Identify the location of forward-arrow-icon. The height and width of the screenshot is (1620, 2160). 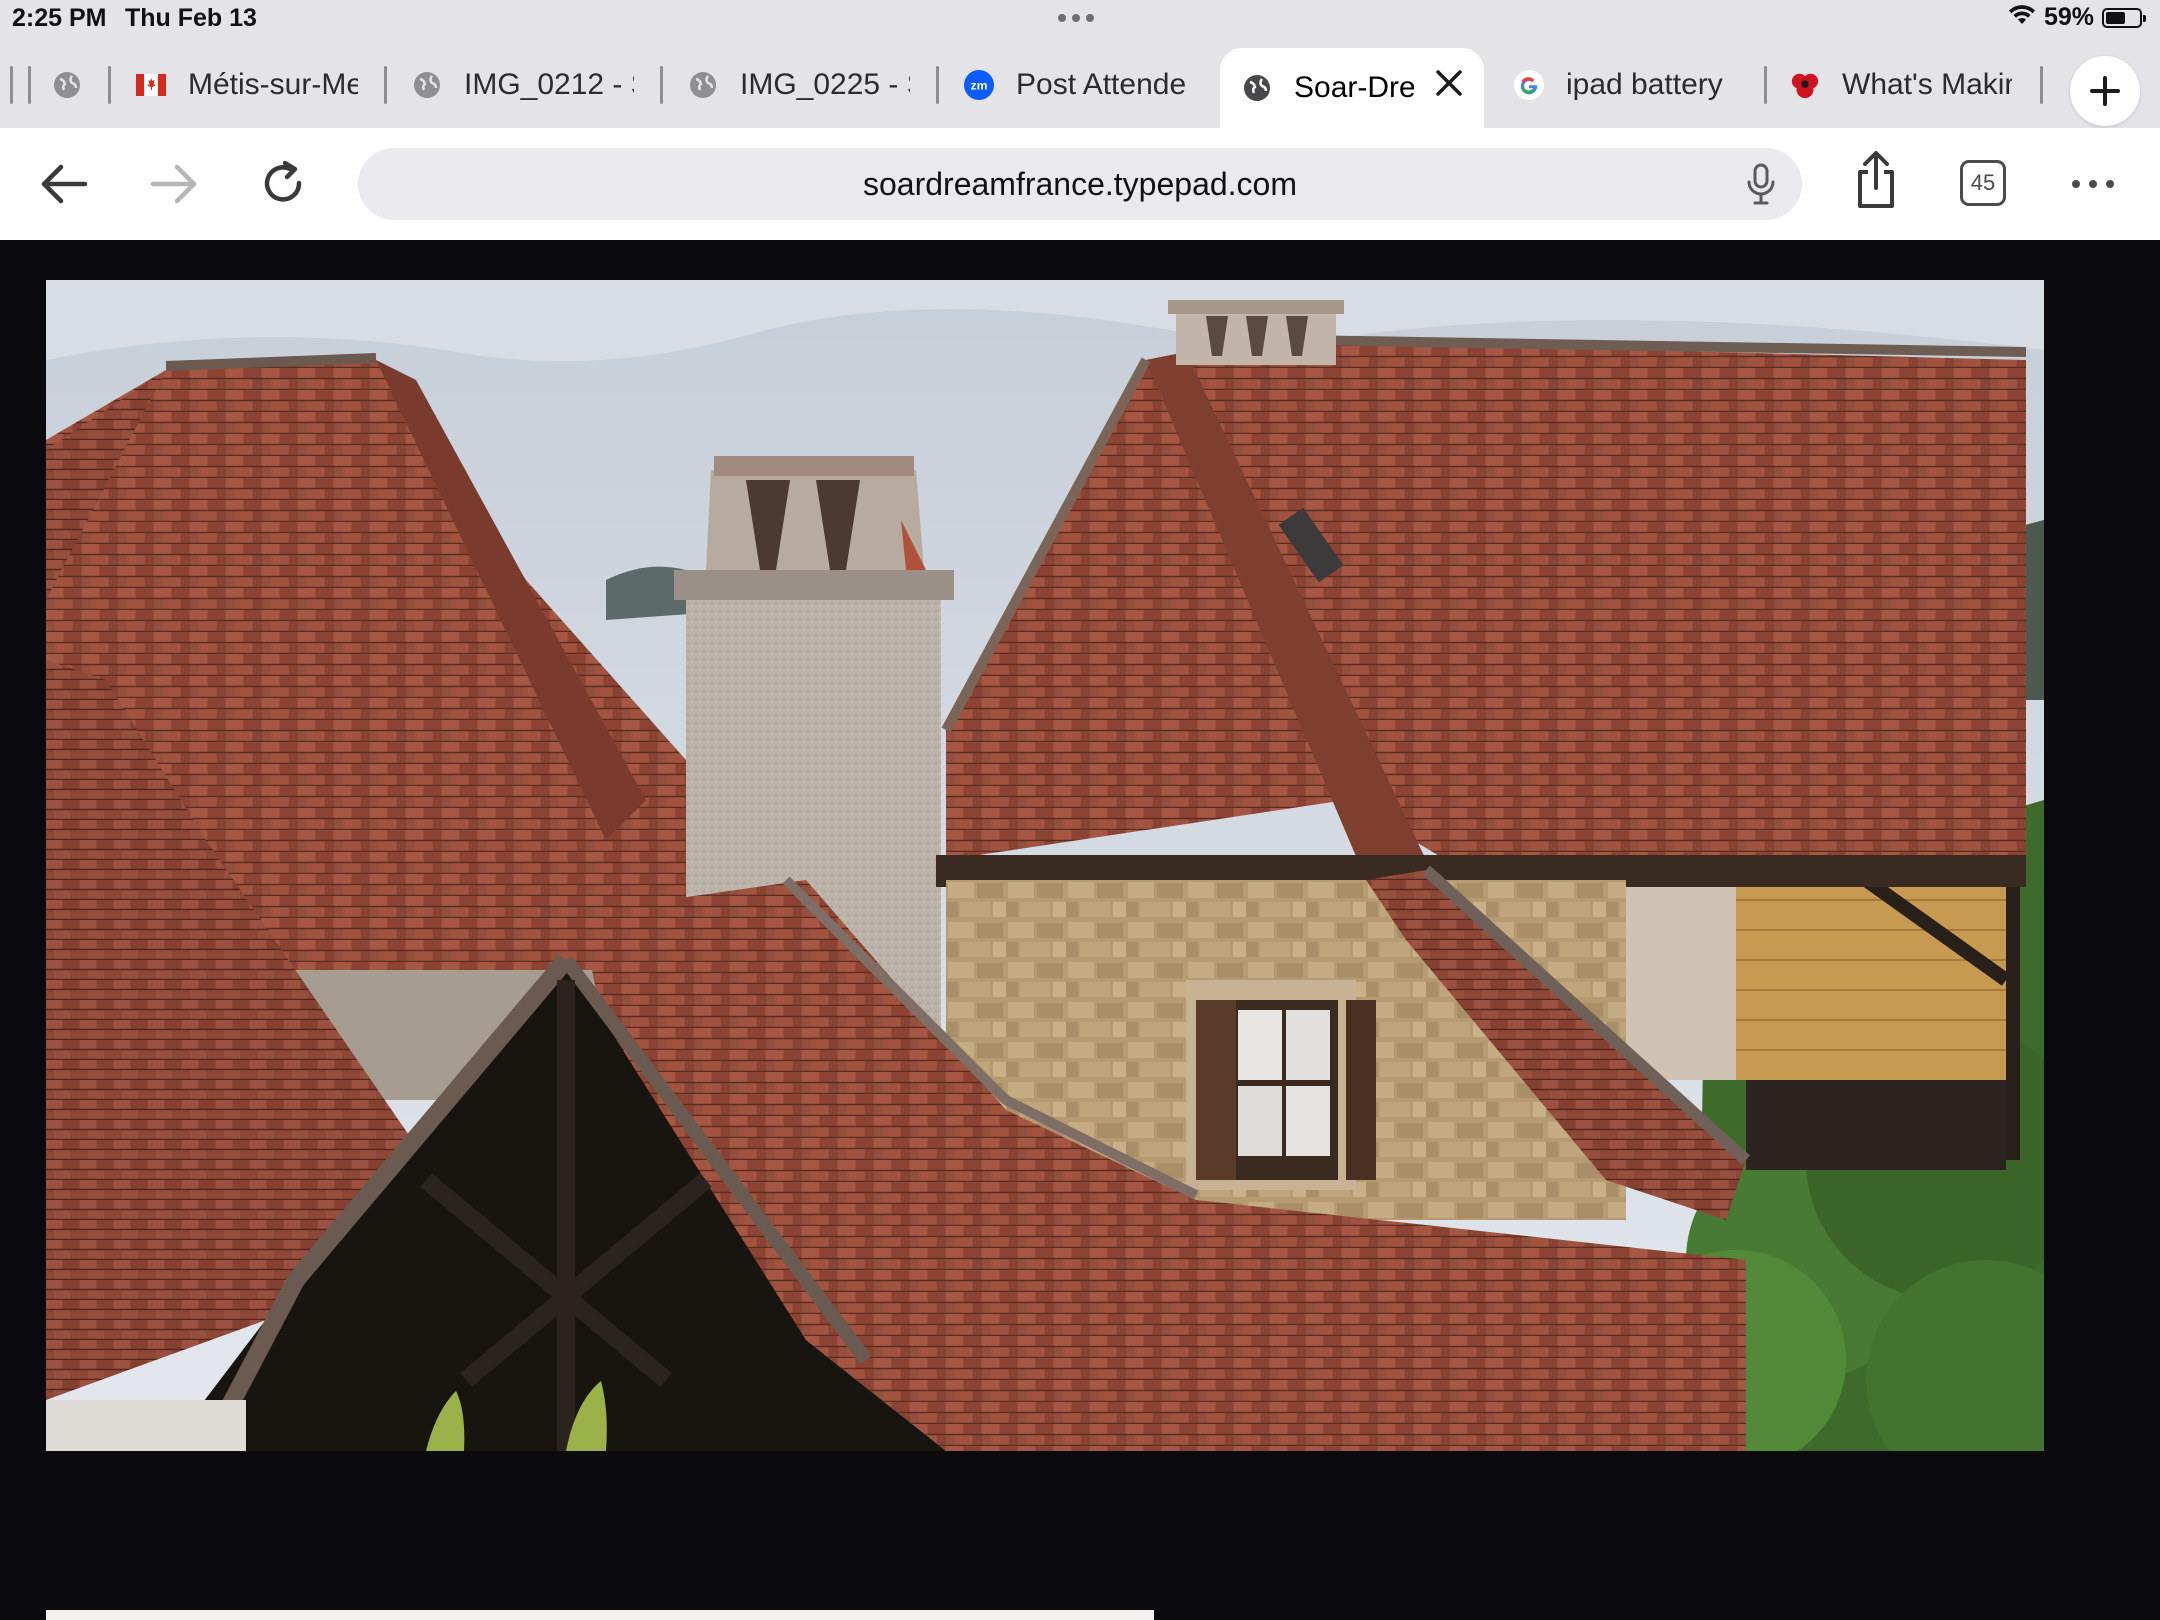
(173, 184).